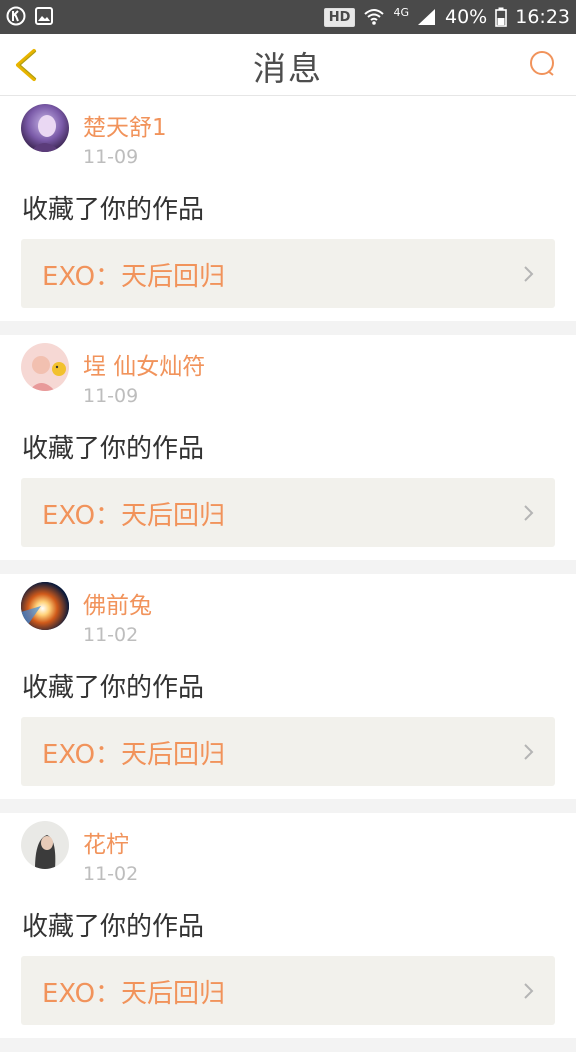  Describe the element at coordinates (401, 12) in the screenshot. I see `network-type: 4G` at that location.